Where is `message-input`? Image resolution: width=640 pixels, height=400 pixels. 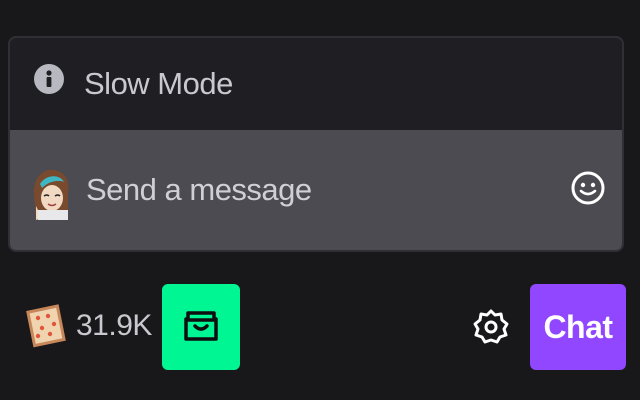 message-input is located at coordinates (316, 190).